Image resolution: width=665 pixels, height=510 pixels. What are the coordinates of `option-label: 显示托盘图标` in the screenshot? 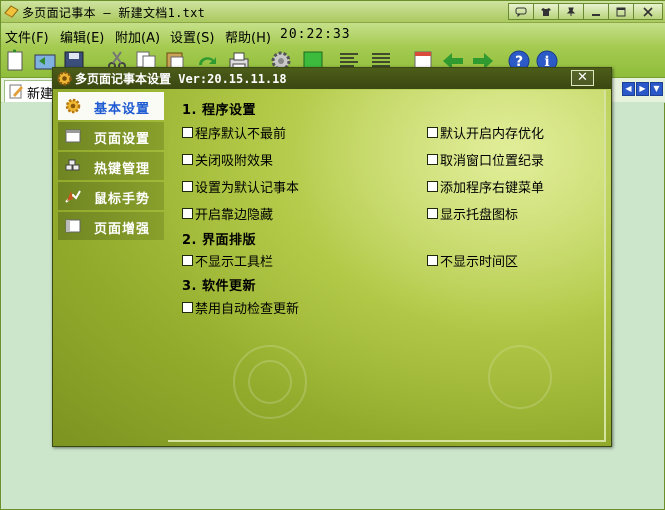 It's located at (479, 215).